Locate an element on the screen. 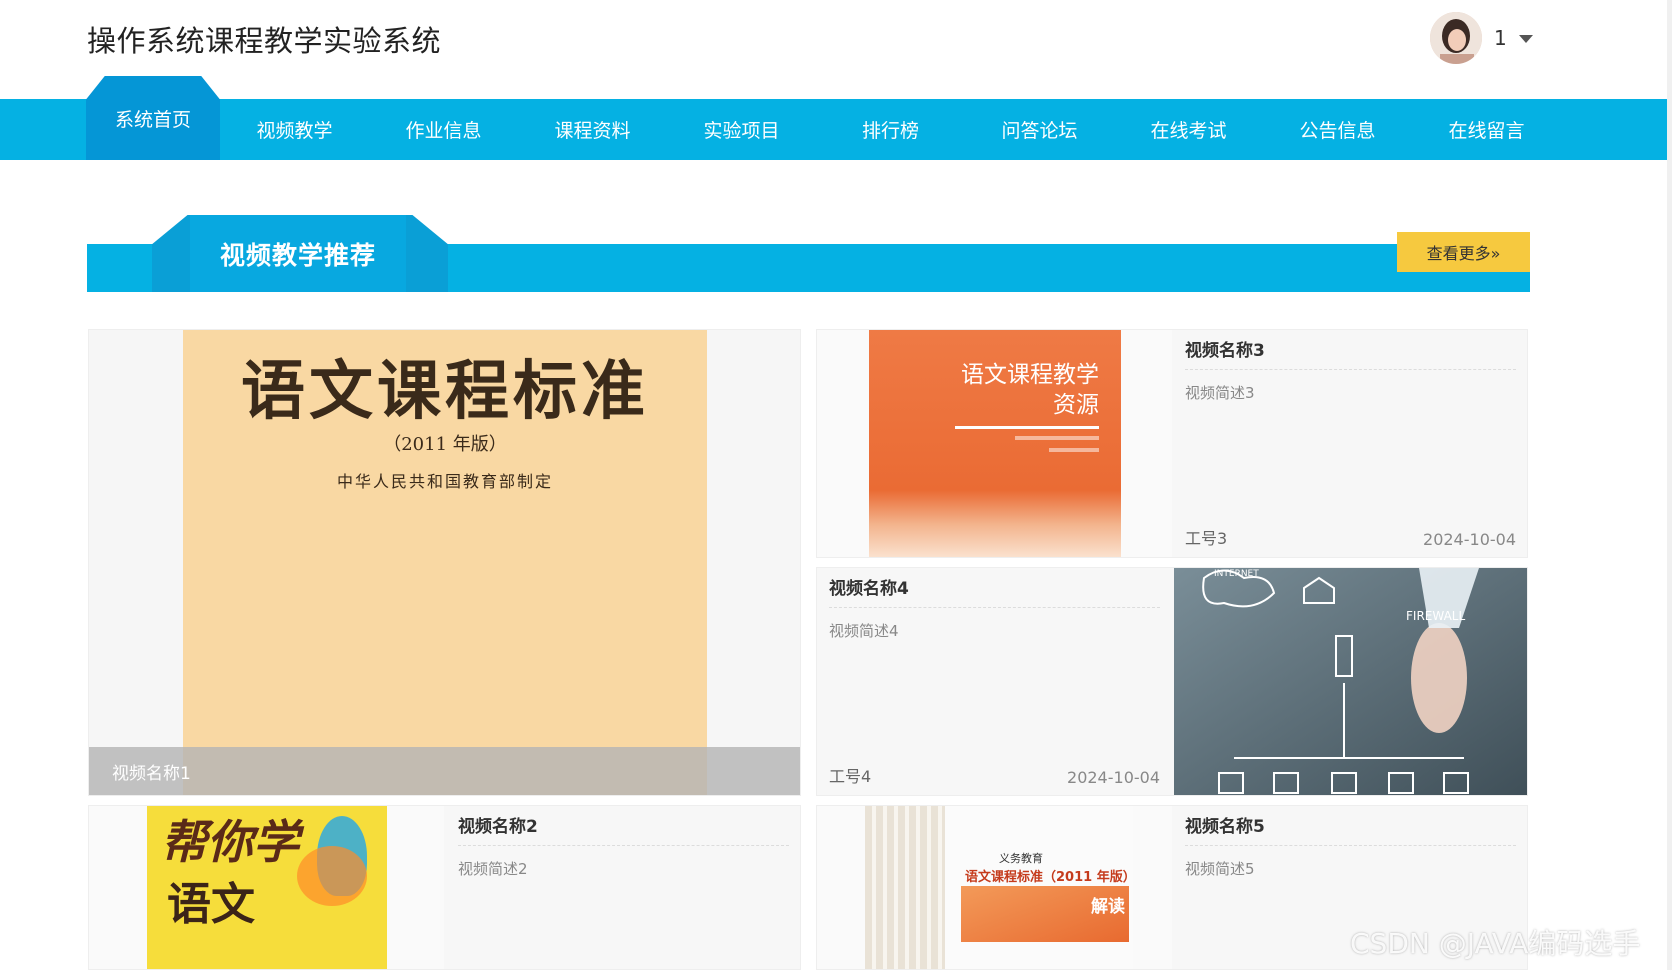  site-title: 操作系统课程教学实验系统 is located at coordinates (264, 41).